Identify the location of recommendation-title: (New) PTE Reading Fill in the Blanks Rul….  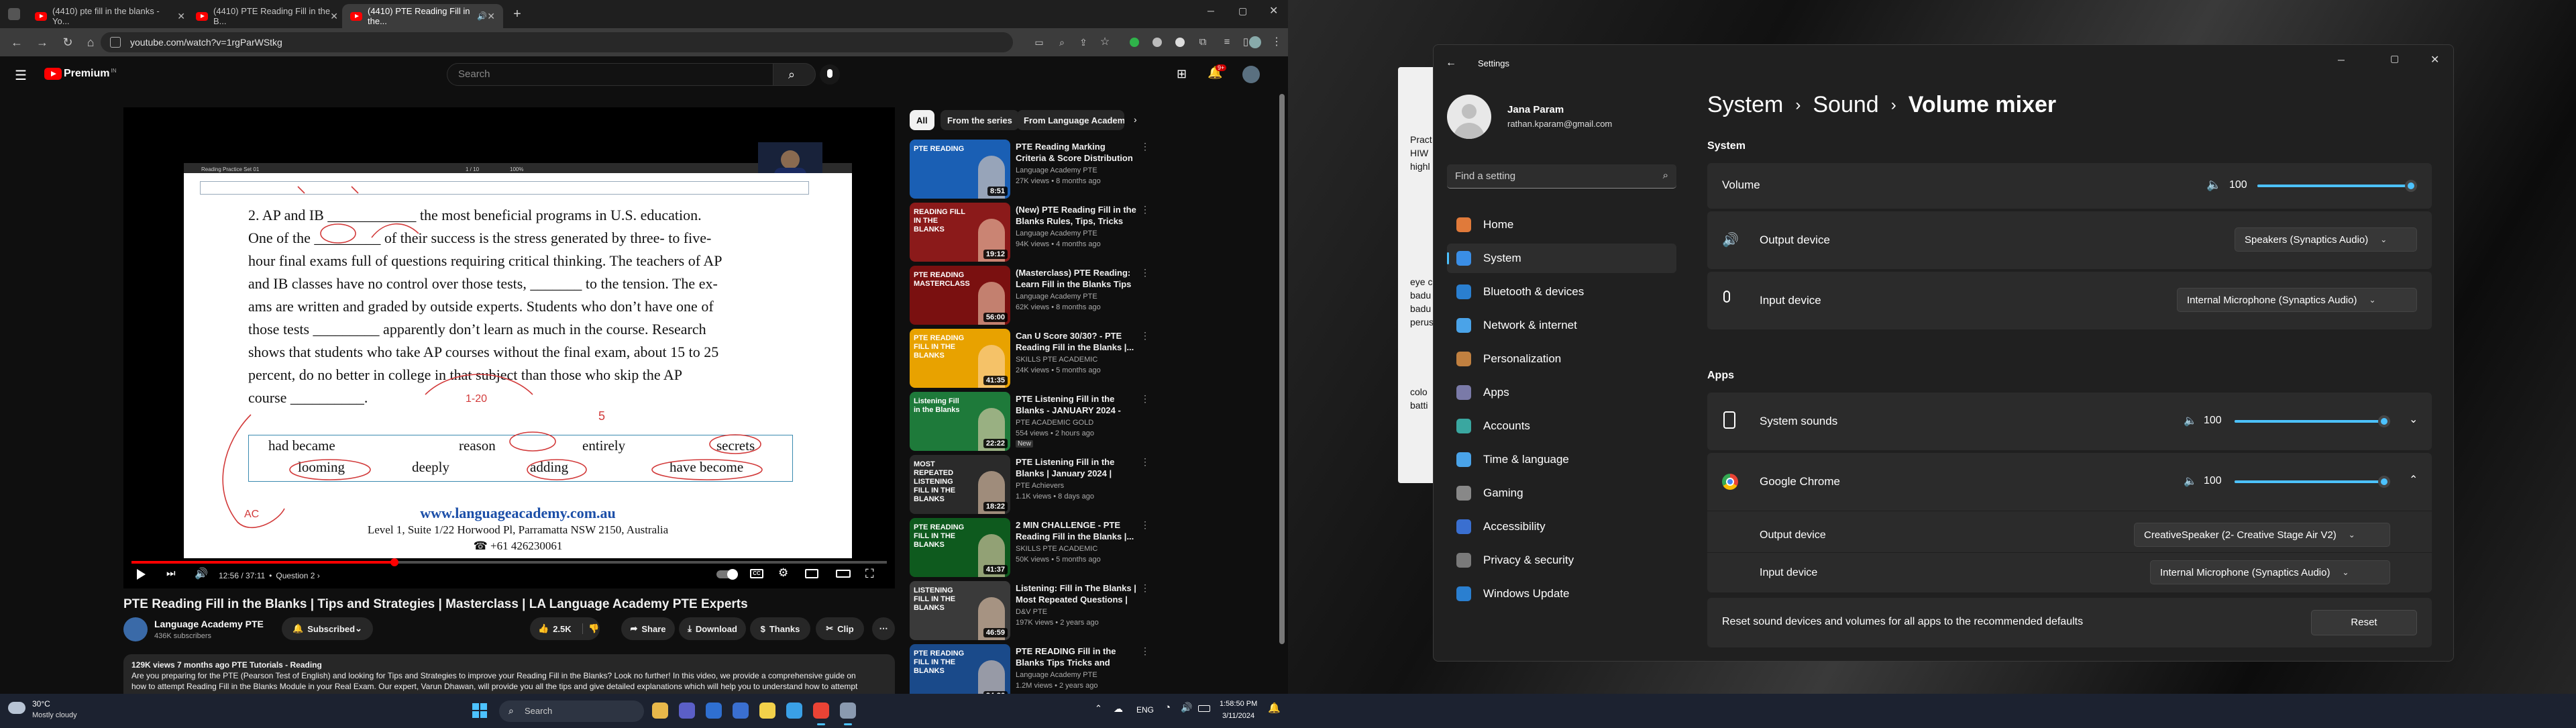
(1076, 216).